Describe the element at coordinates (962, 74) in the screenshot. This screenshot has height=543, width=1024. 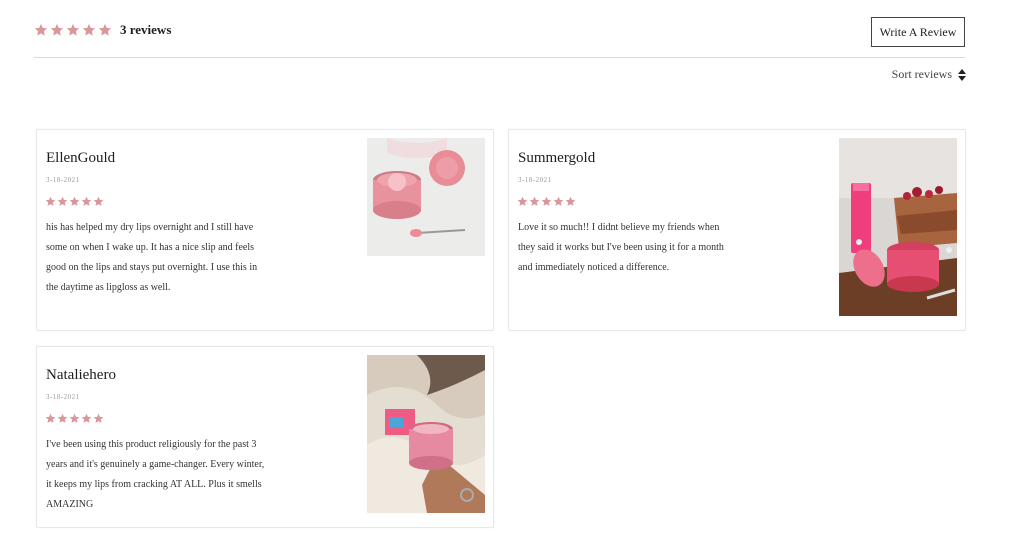
I see `sort-arrows-icon` at that location.